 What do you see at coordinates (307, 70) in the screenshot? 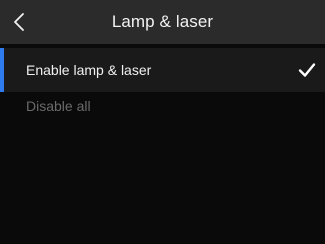
I see `checkmark-icon` at bounding box center [307, 70].